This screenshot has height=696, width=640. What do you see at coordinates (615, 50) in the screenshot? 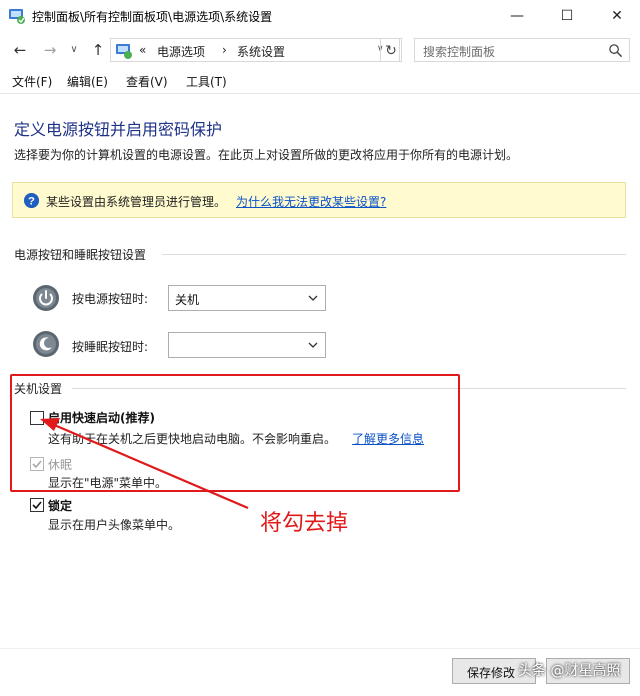
I see `search-icon` at bounding box center [615, 50].